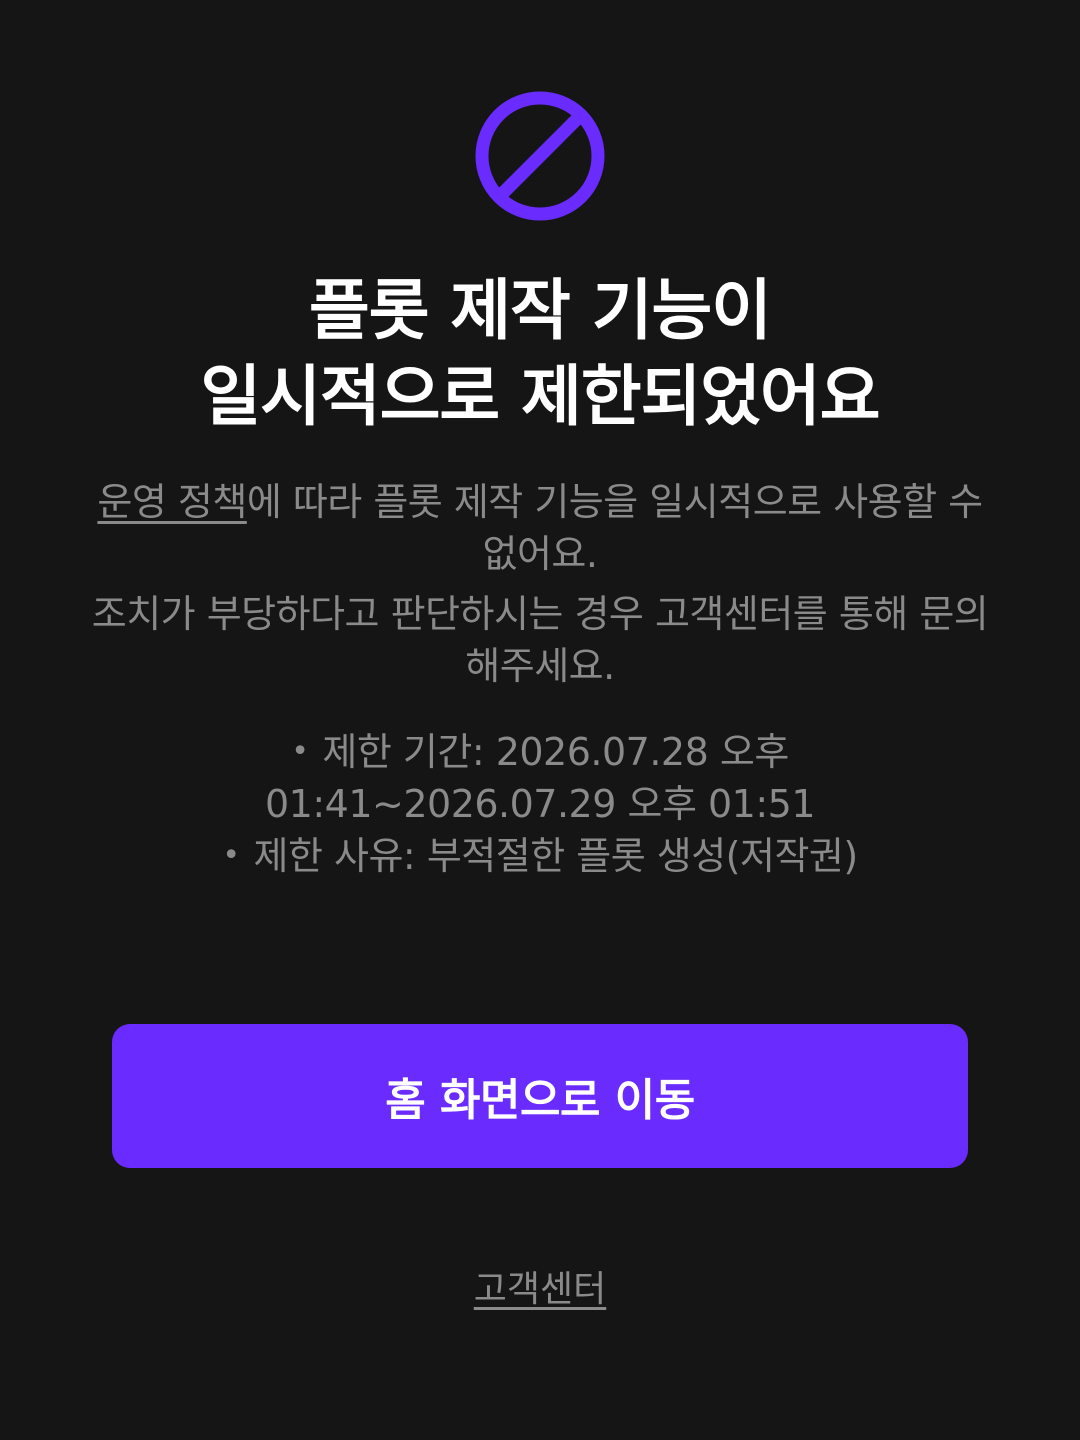 The width and height of the screenshot is (1080, 1440). What do you see at coordinates (540, 310) in the screenshot?
I see `page-title-line-1: 플롯 제작 기능이` at bounding box center [540, 310].